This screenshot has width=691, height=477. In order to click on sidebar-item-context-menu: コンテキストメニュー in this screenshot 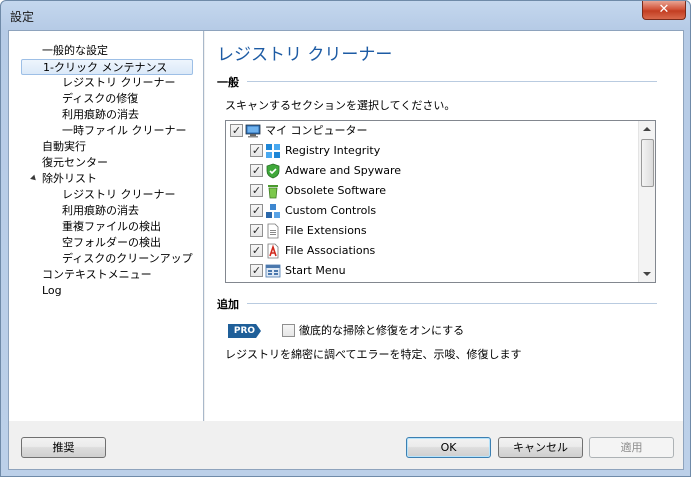, I will do `click(97, 275)`.